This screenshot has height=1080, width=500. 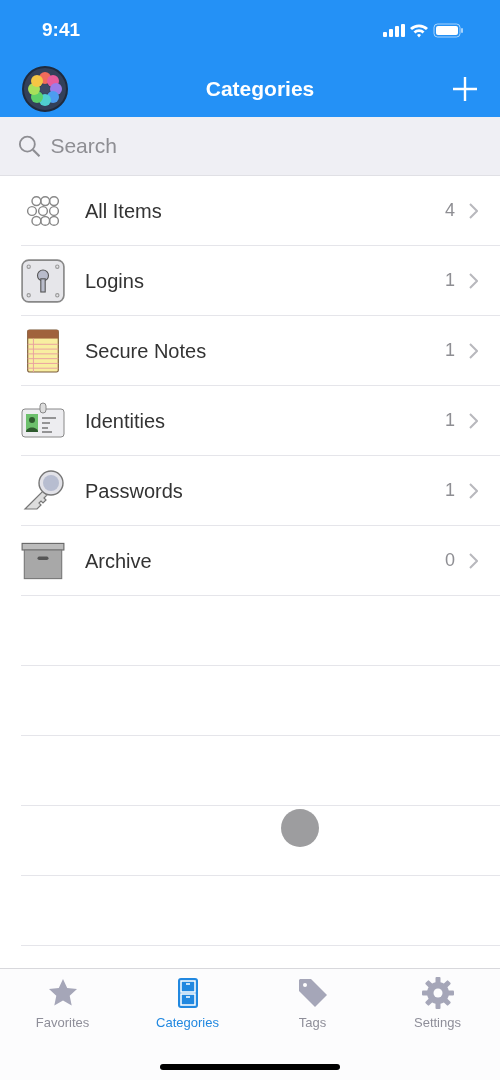 I want to click on category-row: Passwords 1, so click(x=260, y=491).